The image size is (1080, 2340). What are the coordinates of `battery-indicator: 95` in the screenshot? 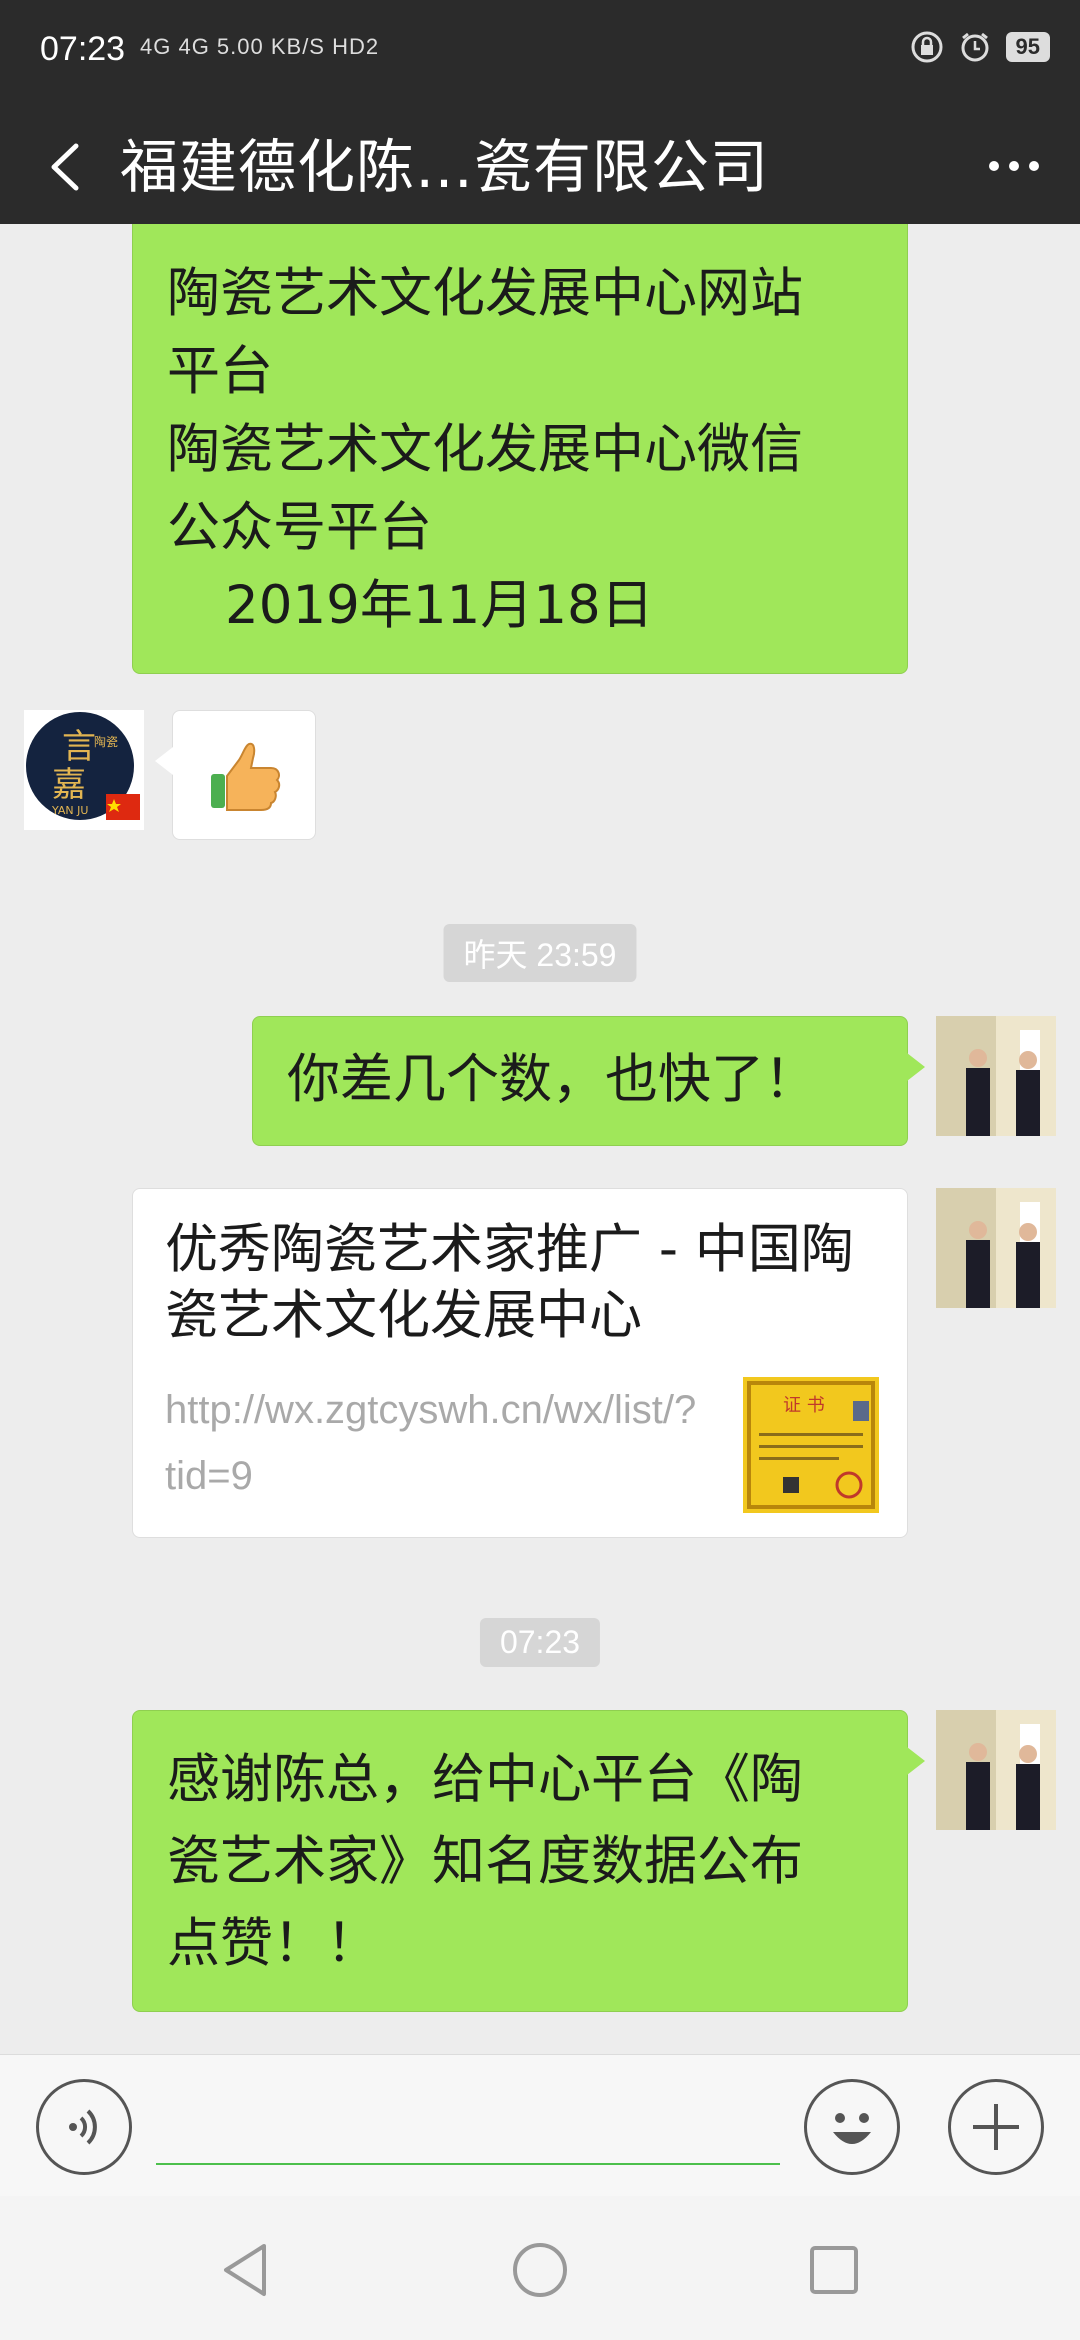 It's located at (1027, 47).